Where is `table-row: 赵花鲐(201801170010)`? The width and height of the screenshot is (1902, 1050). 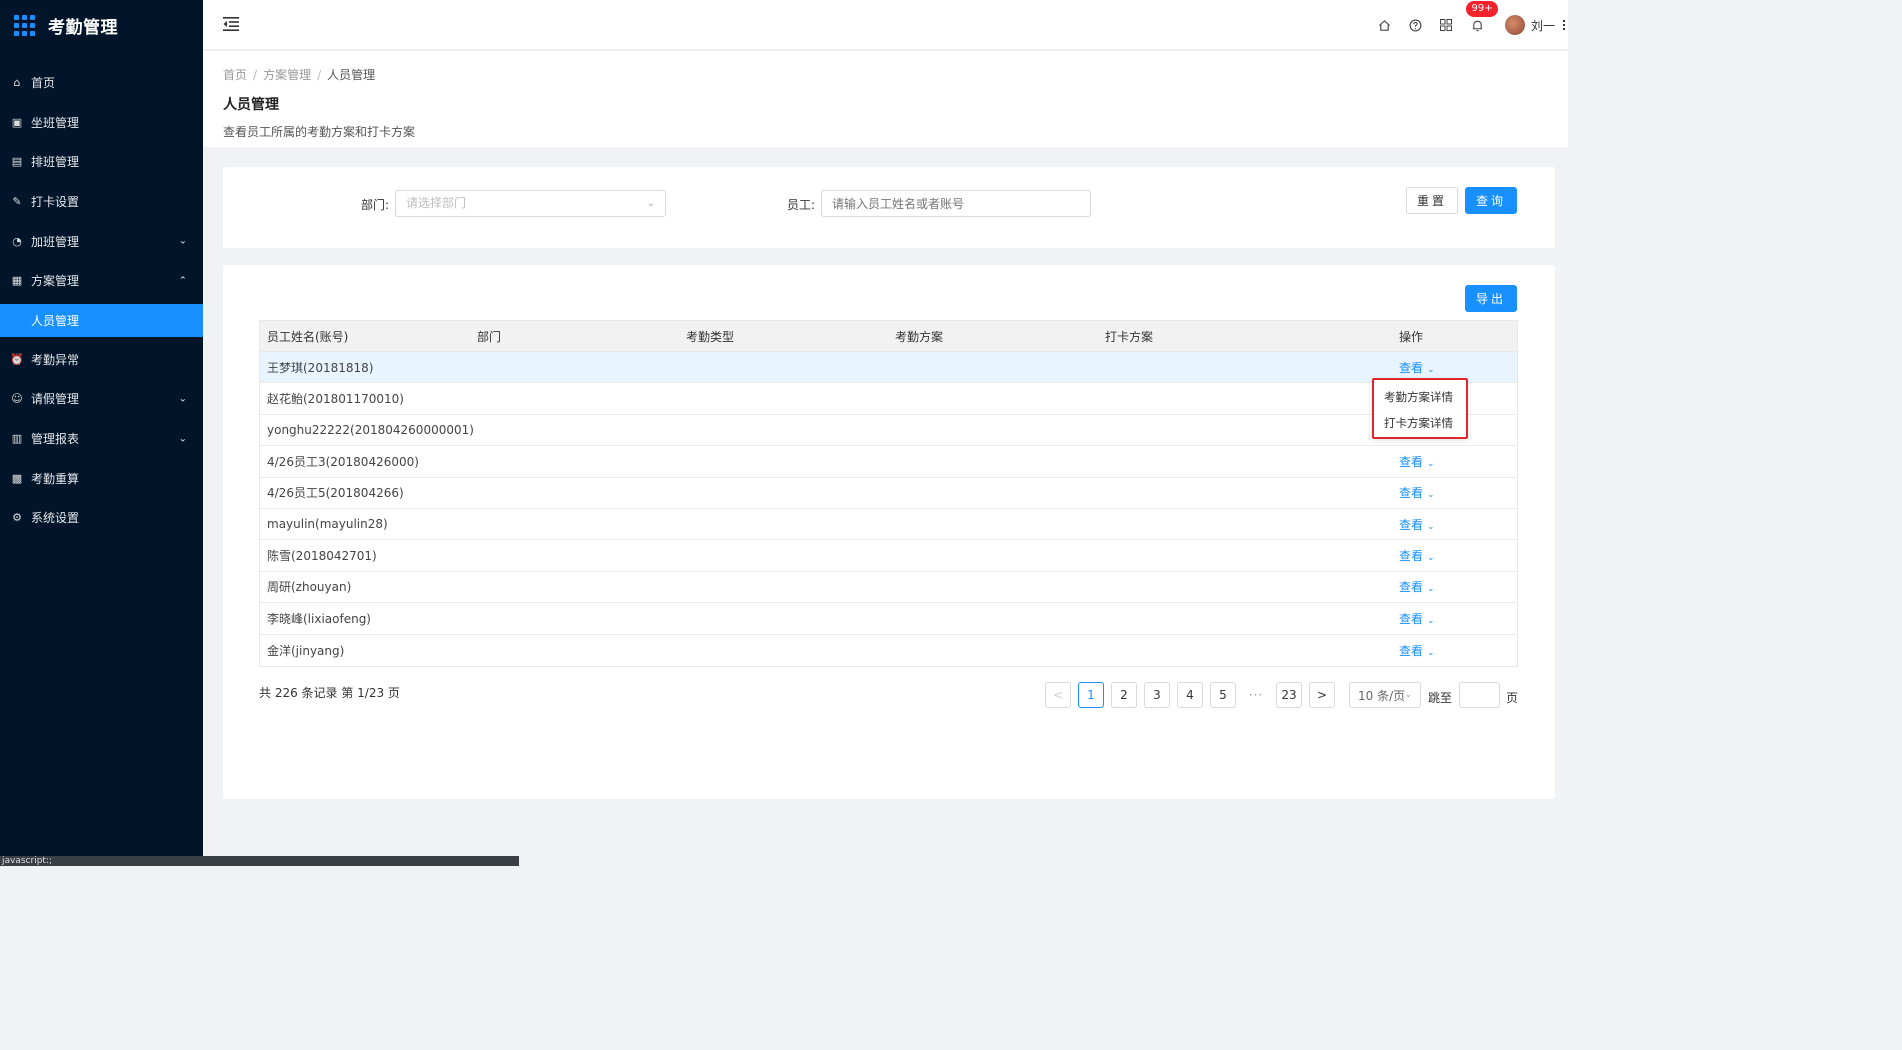
table-row: 赵花鲐(201801170010) is located at coordinates (888, 399).